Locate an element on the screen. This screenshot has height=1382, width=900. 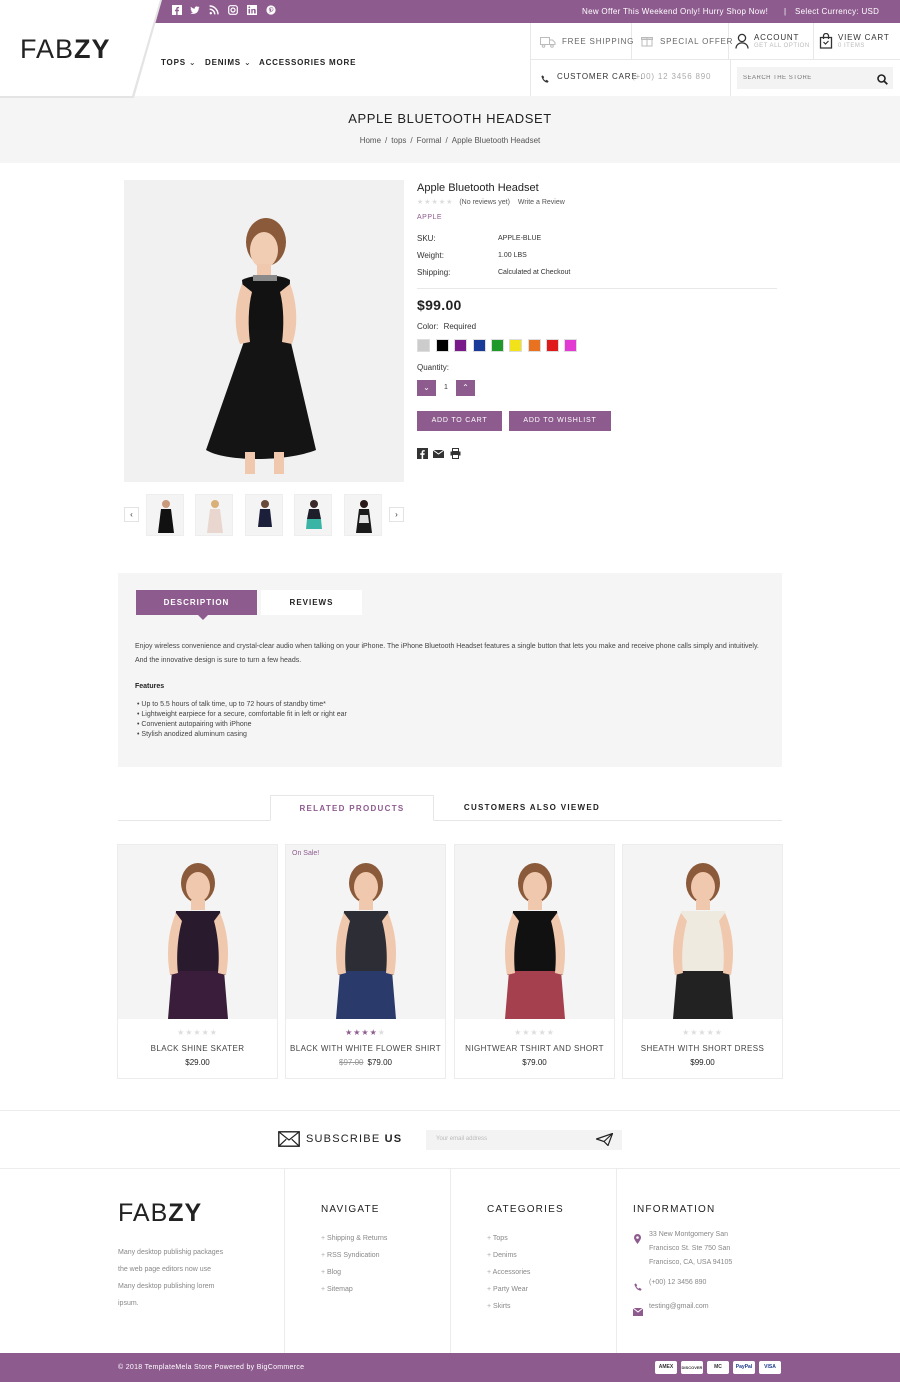
product-card-name: SHEATH WITH SHORT DRESS is located at coordinates (702, 1048).